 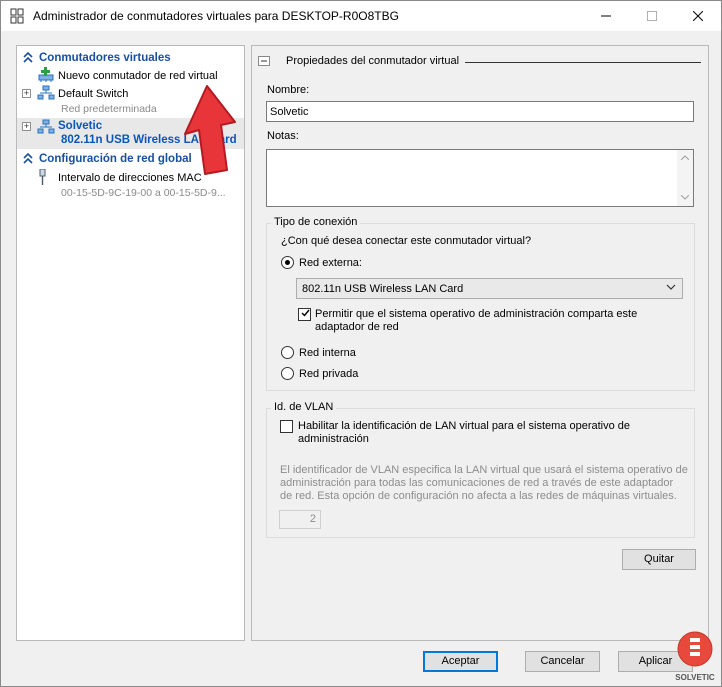 What do you see at coordinates (46, 74) in the screenshot?
I see `add-switch-icon` at bounding box center [46, 74].